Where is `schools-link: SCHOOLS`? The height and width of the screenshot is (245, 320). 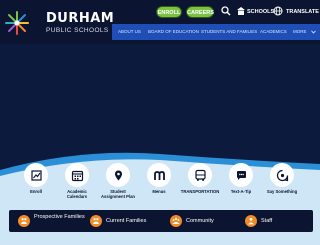
schools-link: SCHOOLS is located at coordinates (260, 12).